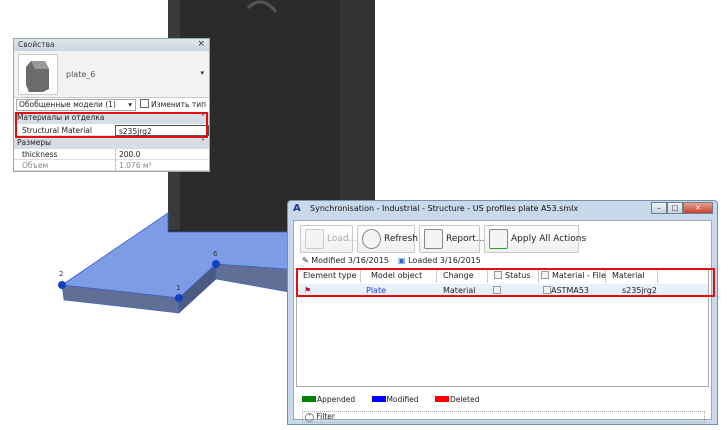  I want to click on refresh-button: Refresh, so click(387, 239).